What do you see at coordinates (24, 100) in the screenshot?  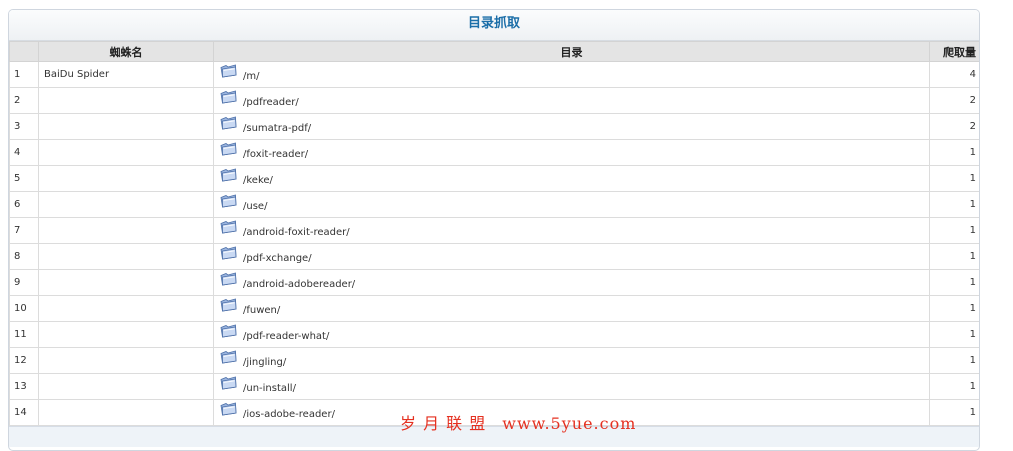 I see `row-index: 2` at bounding box center [24, 100].